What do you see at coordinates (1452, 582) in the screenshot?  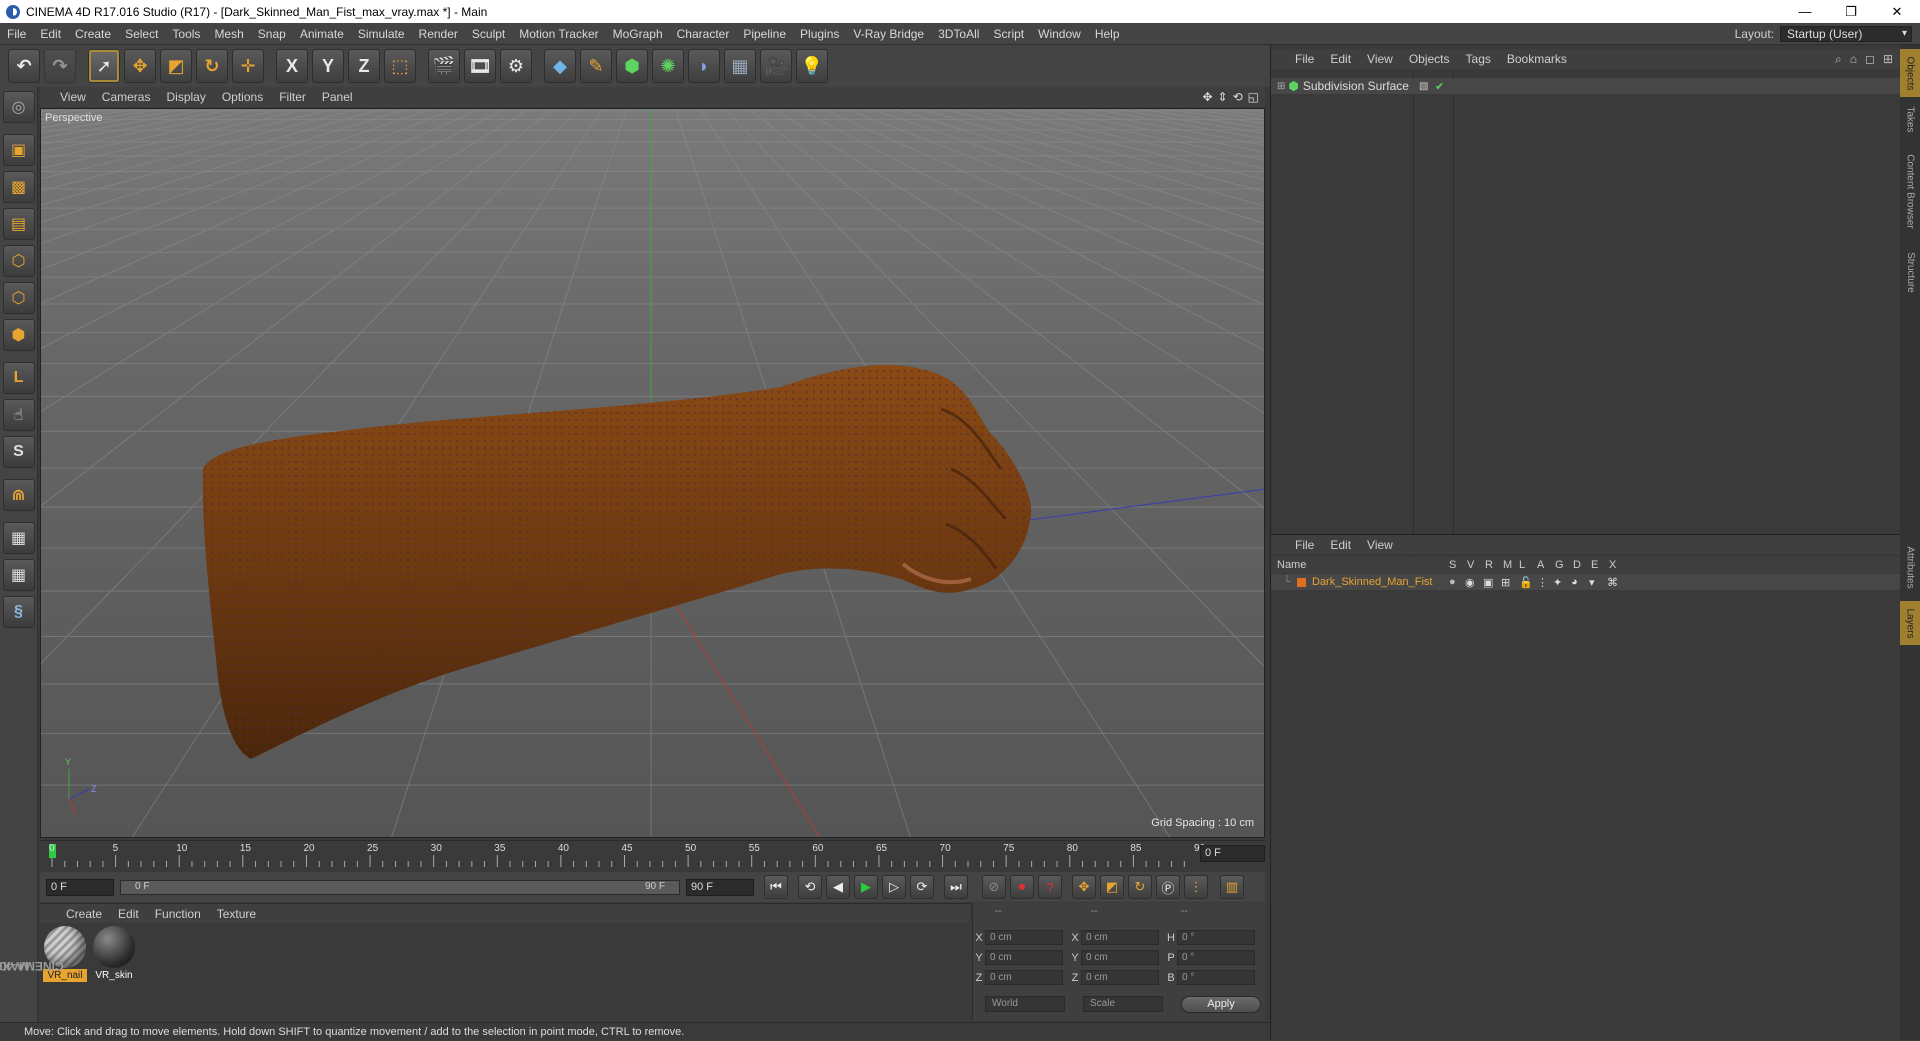 I see `layer-solo-icon: ●` at bounding box center [1452, 582].